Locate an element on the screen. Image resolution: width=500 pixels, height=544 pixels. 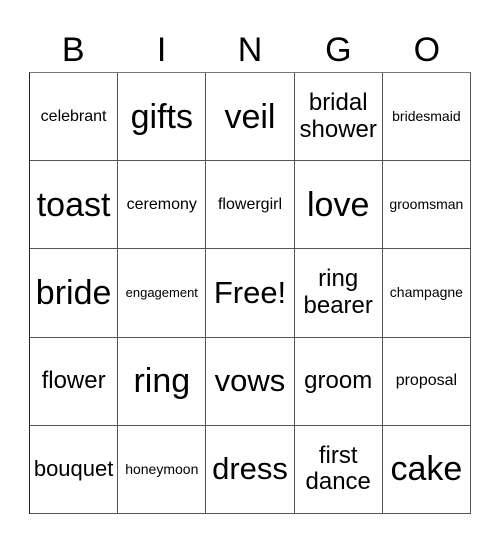
bingo-cell: first dance is located at coordinates (338, 469).